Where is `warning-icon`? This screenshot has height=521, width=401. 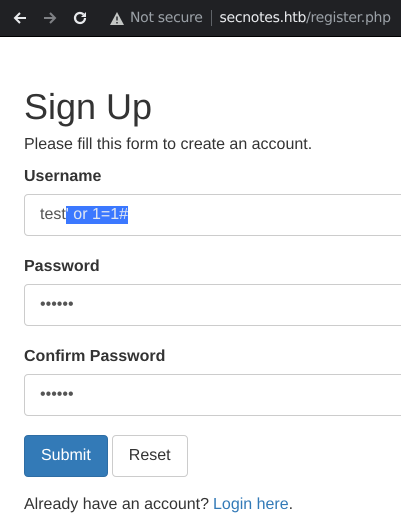
warning-icon is located at coordinates (117, 18).